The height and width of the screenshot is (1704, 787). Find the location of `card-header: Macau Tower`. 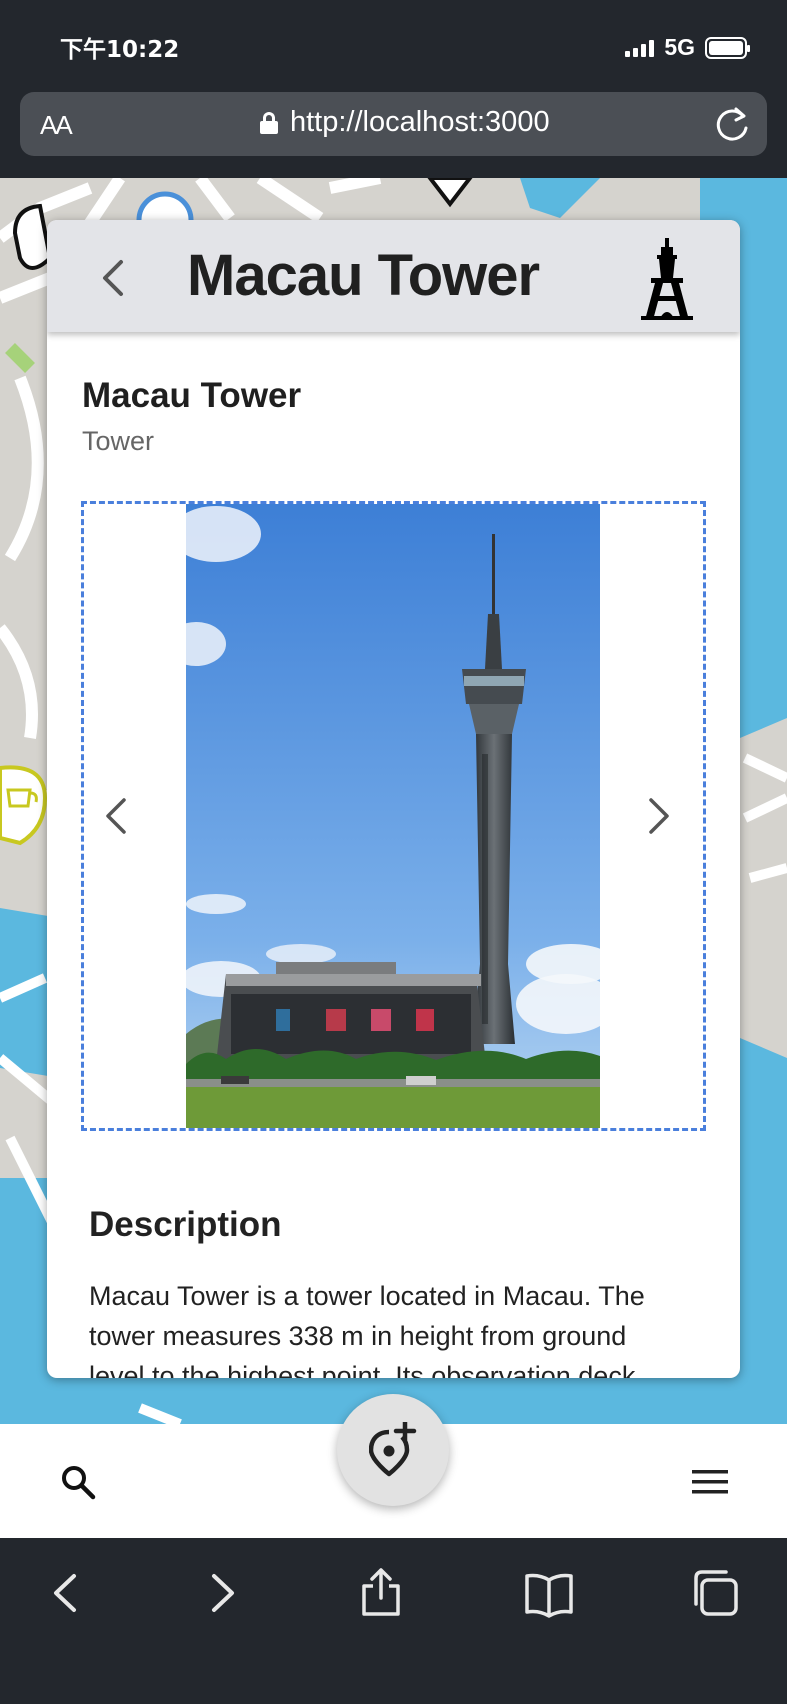

card-header: Macau Tower is located at coordinates (393, 276).